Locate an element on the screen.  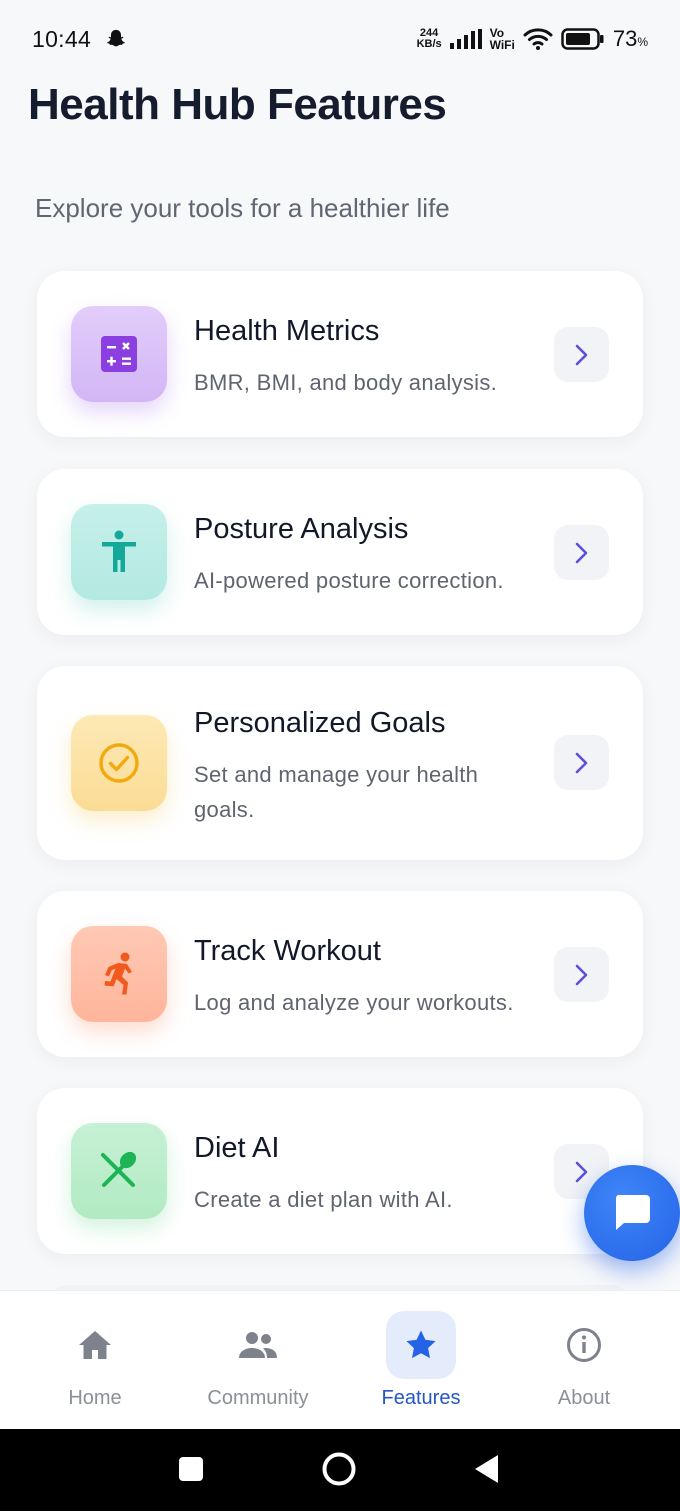
feature-card-diet-ai: Diet AI Create a diet plan with AI. is located at coordinates (340, 1171).